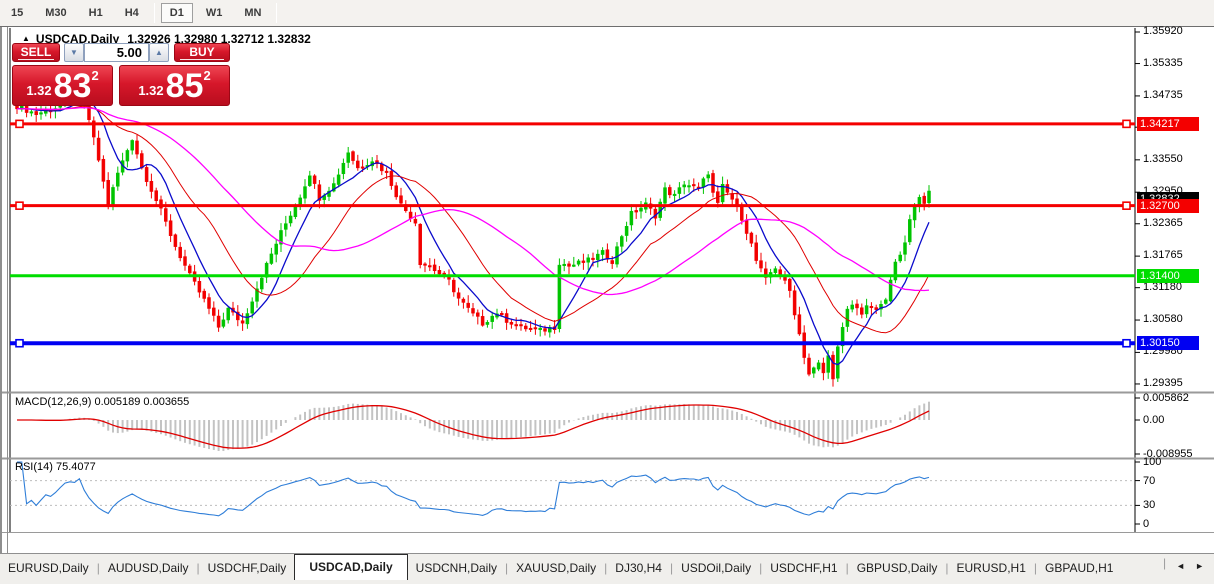  I want to click on rsi-axis-tick: 0, so click(1146, 524).